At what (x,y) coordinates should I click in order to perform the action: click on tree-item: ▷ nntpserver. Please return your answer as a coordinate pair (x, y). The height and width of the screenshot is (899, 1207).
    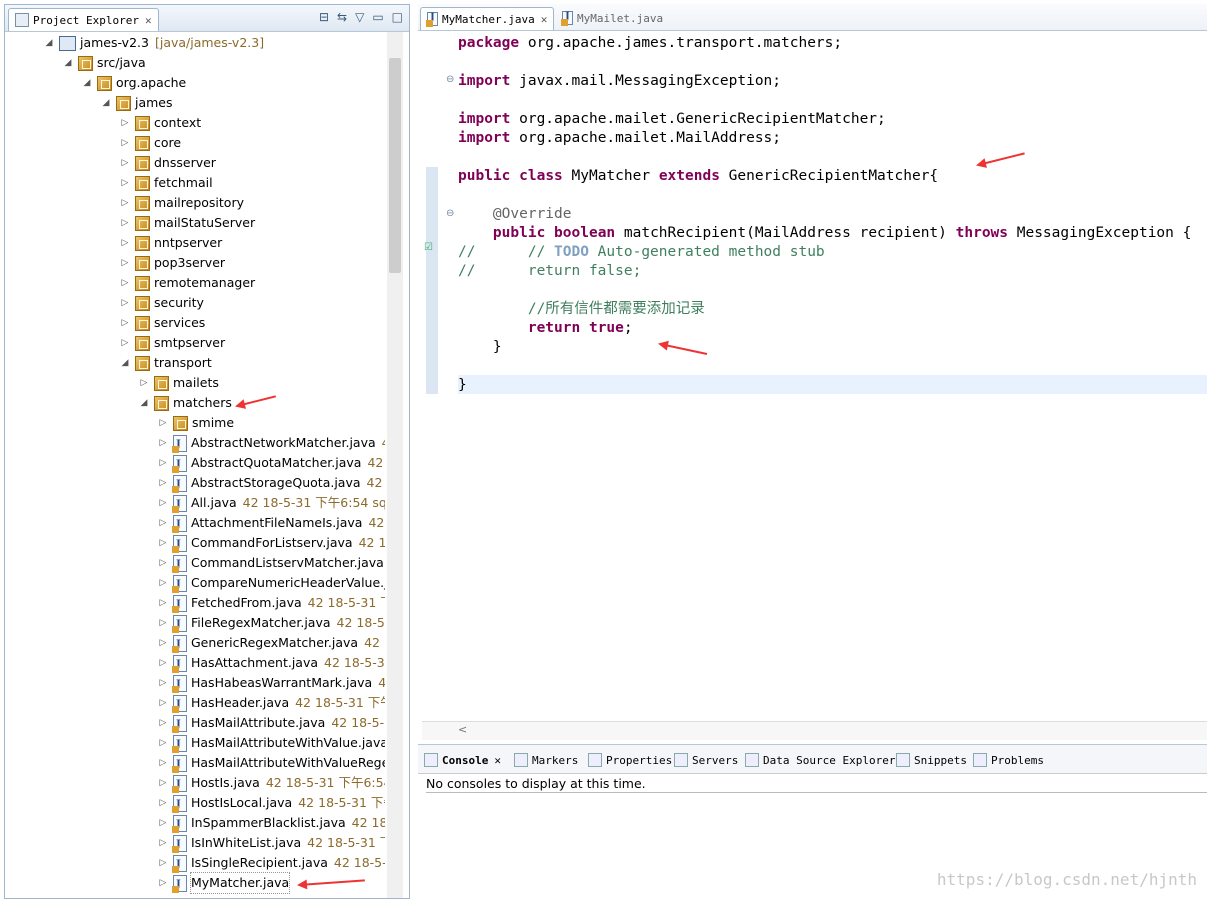
    Looking at the image, I should click on (170, 243).